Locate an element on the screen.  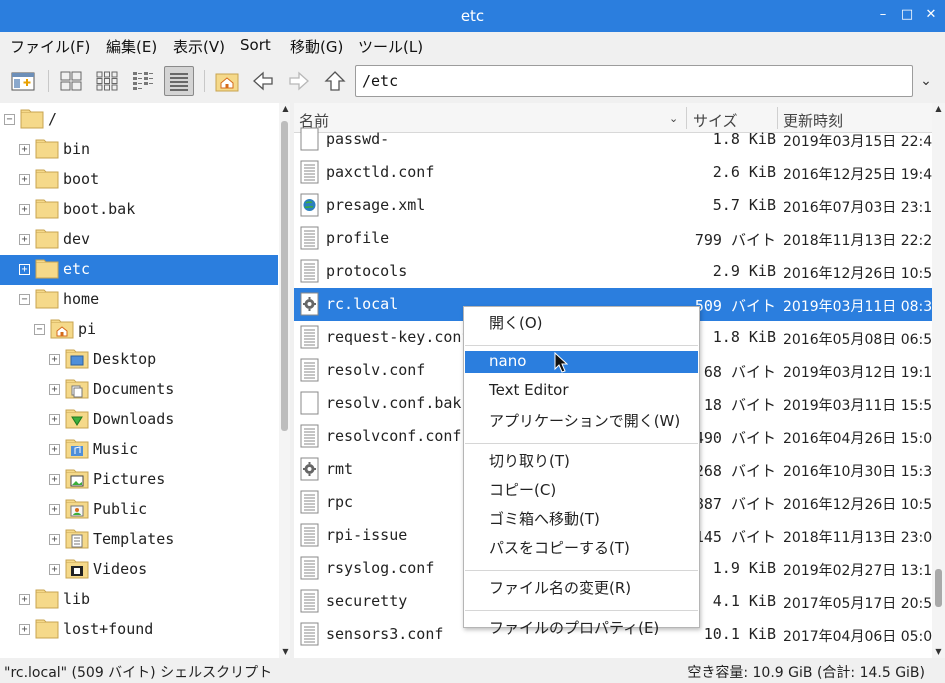
file-size: 509 バイト is located at coordinates (735, 306).